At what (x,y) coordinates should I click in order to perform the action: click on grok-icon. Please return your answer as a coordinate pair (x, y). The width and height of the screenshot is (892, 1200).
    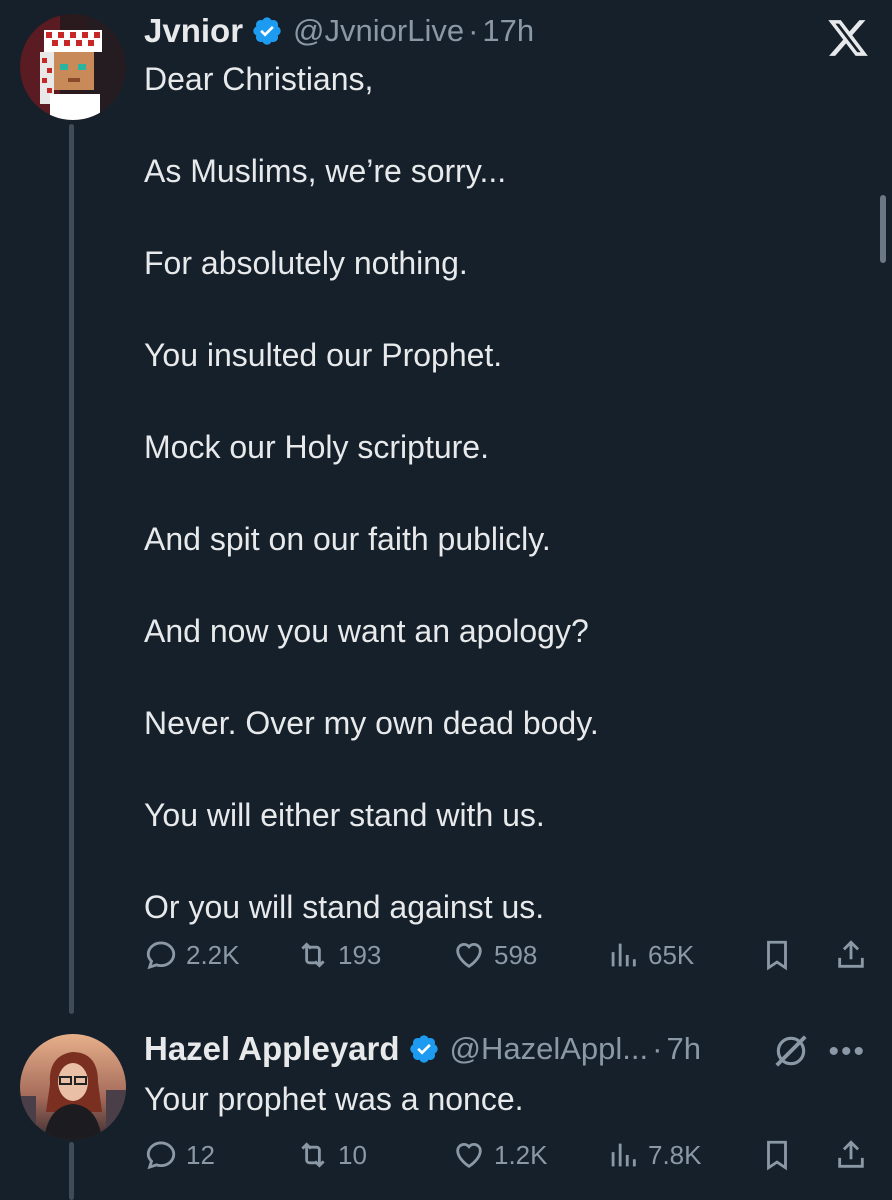
    Looking at the image, I should click on (791, 1051).